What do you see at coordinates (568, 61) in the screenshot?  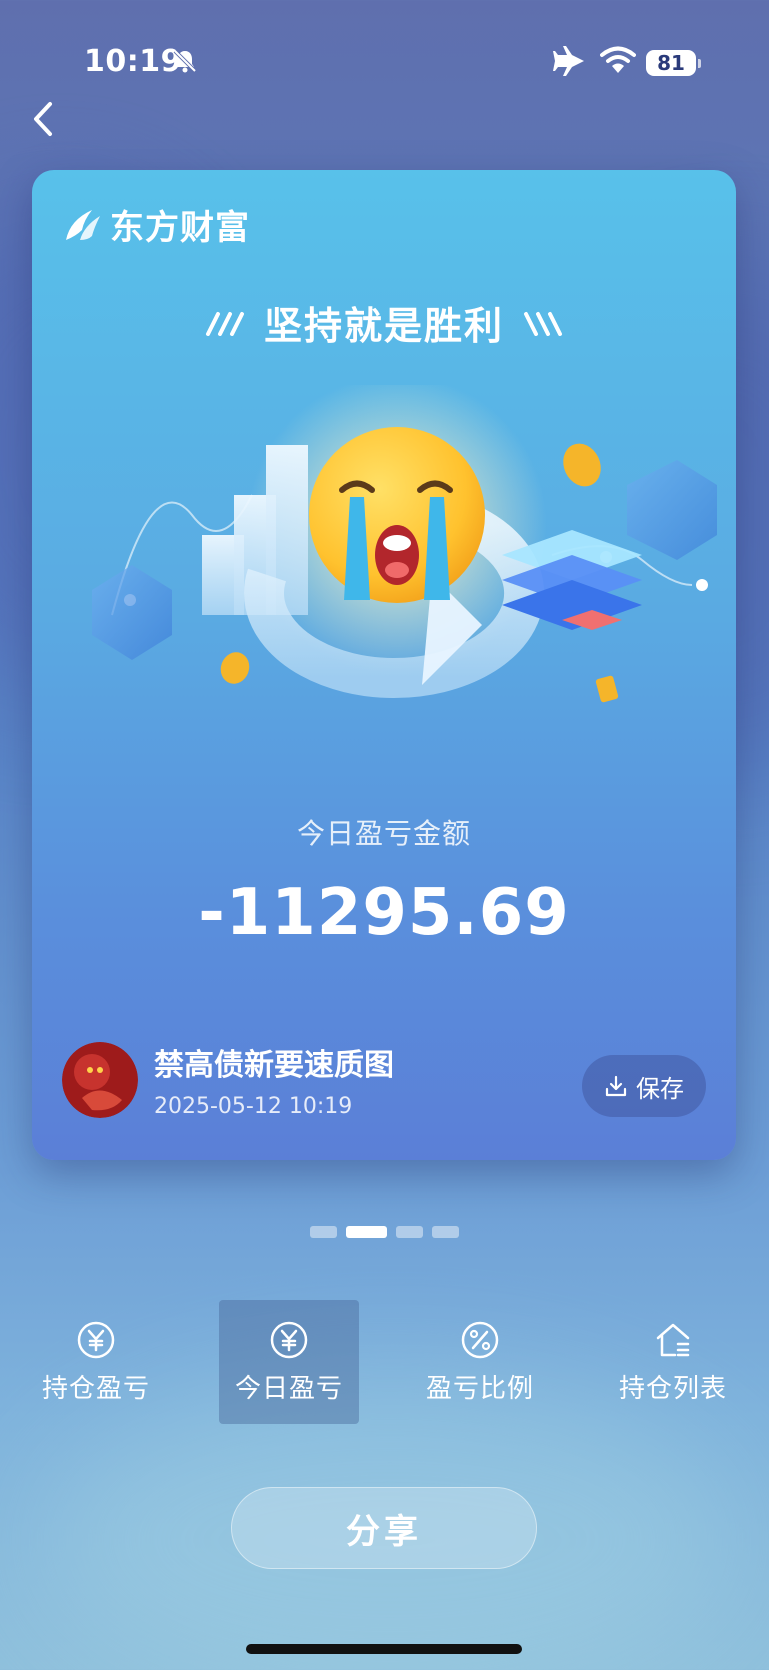 I see `airplane-icon` at bounding box center [568, 61].